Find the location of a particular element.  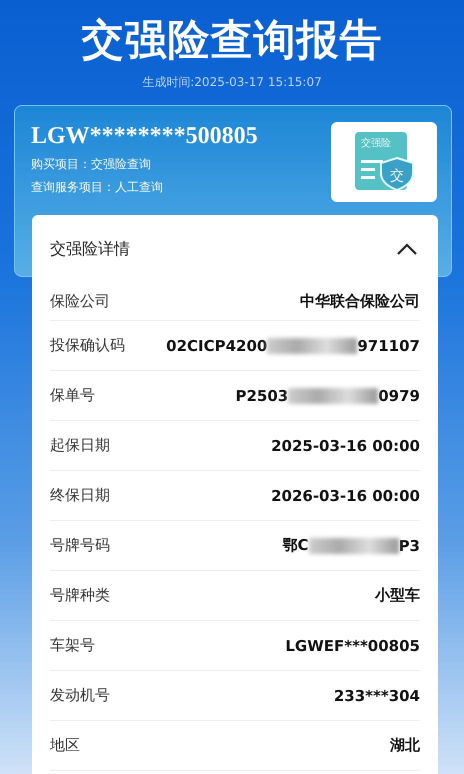

field-label: 起保日期 is located at coordinates (80, 445).